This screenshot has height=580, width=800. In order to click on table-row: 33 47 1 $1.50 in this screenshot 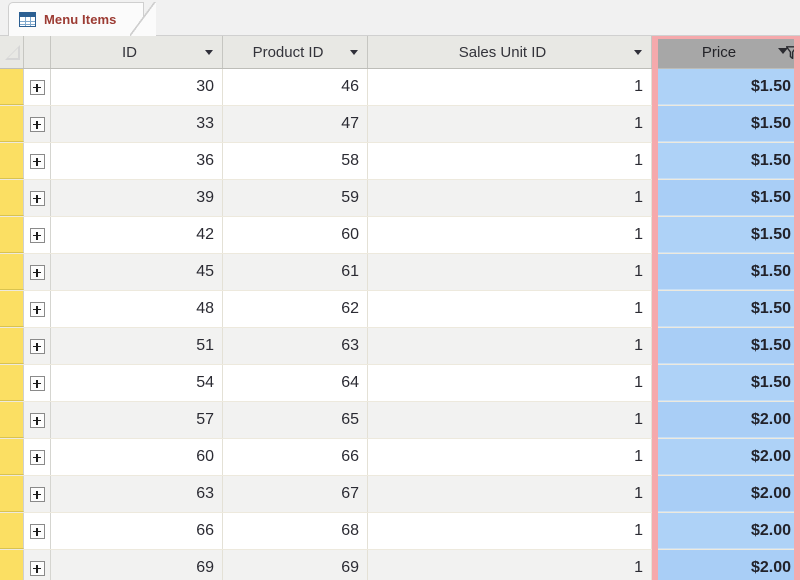, I will do `click(400, 124)`.